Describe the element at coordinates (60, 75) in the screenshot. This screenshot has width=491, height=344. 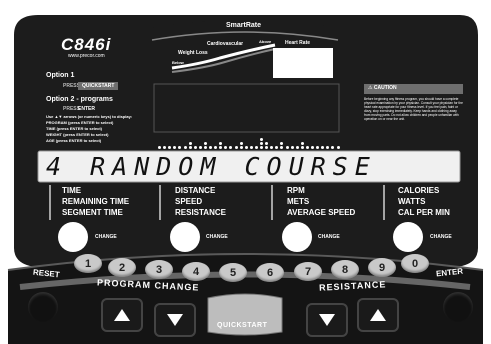
I see `option1-title: Option 1` at that location.